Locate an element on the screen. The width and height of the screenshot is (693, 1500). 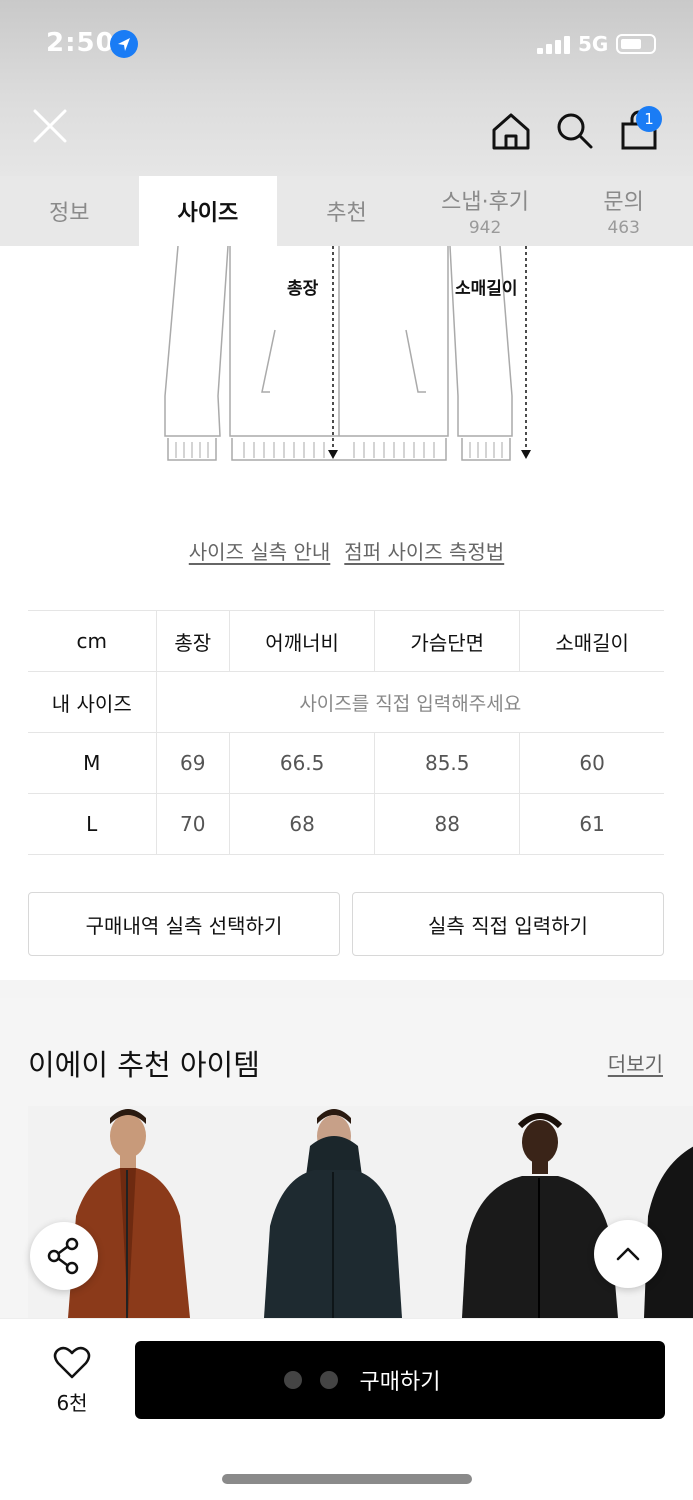
tab-count: 942 is located at coordinates (485, 228).